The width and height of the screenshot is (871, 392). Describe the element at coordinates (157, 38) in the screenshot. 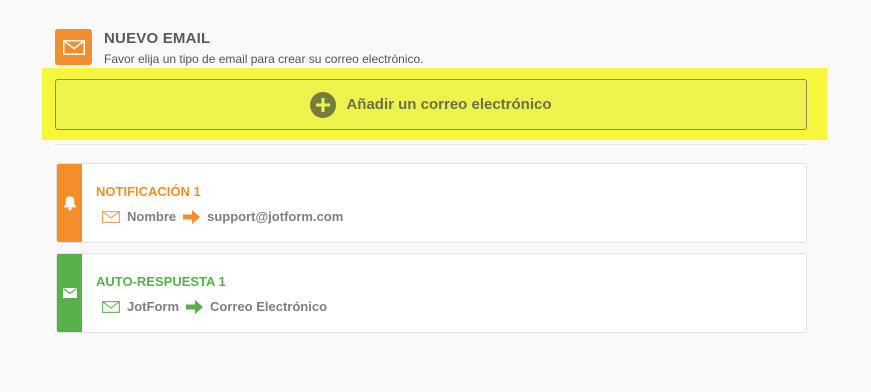

I see `page-title: NUEVO EMAIL` at that location.